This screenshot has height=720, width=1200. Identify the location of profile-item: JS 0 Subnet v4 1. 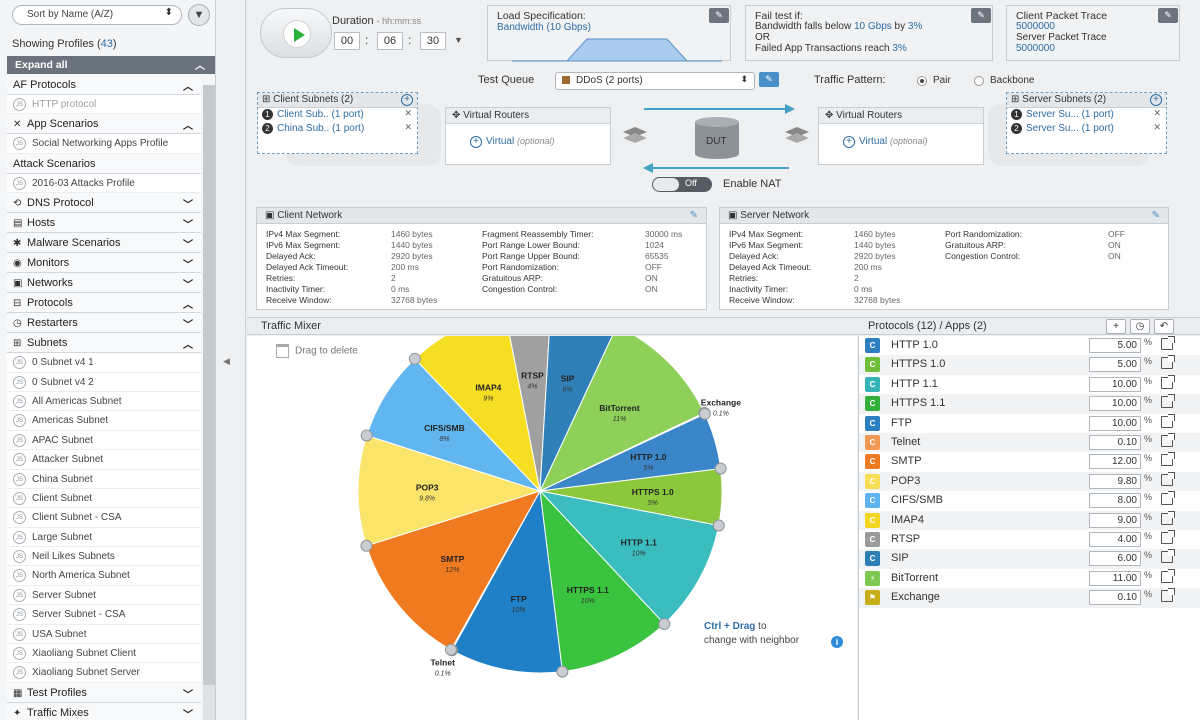
(104, 363).